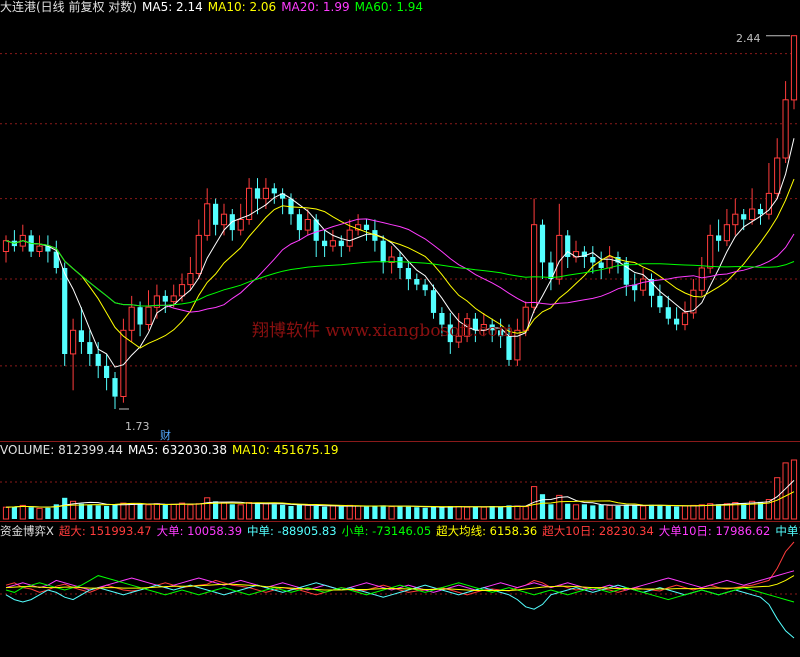  What do you see at coordinates (137, 426) in the screenshot?
I see `low-price-label: 1.73` at bounding box center [137, 426].